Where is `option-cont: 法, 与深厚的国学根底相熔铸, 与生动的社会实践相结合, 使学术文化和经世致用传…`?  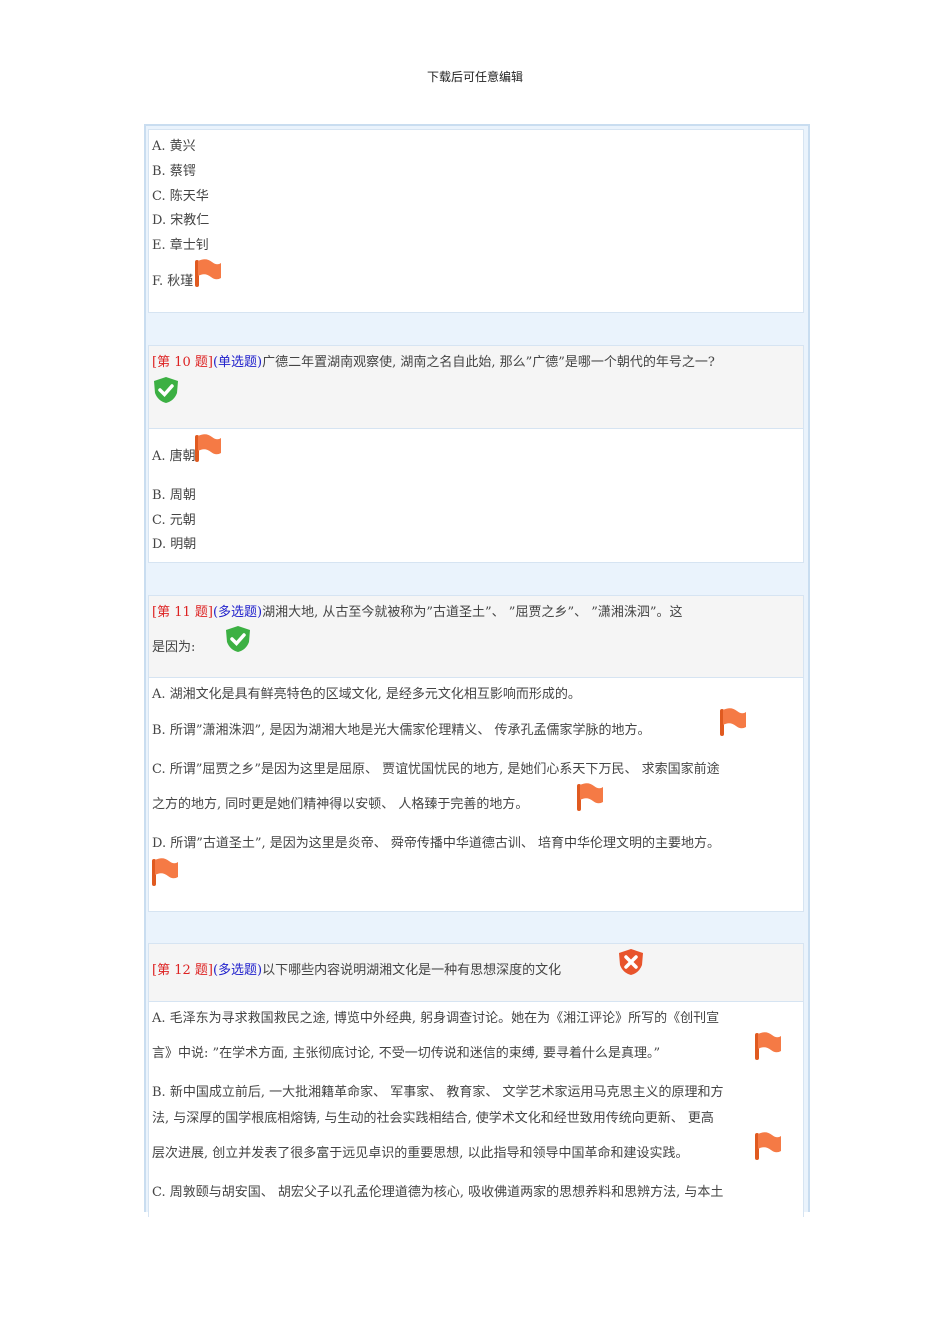 option-cont: 法, 与深厚的国学根底相熔铸, 与生动的社会实践相结合, 使学术文化和经世致用传… is located at coordinates (433, 1119).